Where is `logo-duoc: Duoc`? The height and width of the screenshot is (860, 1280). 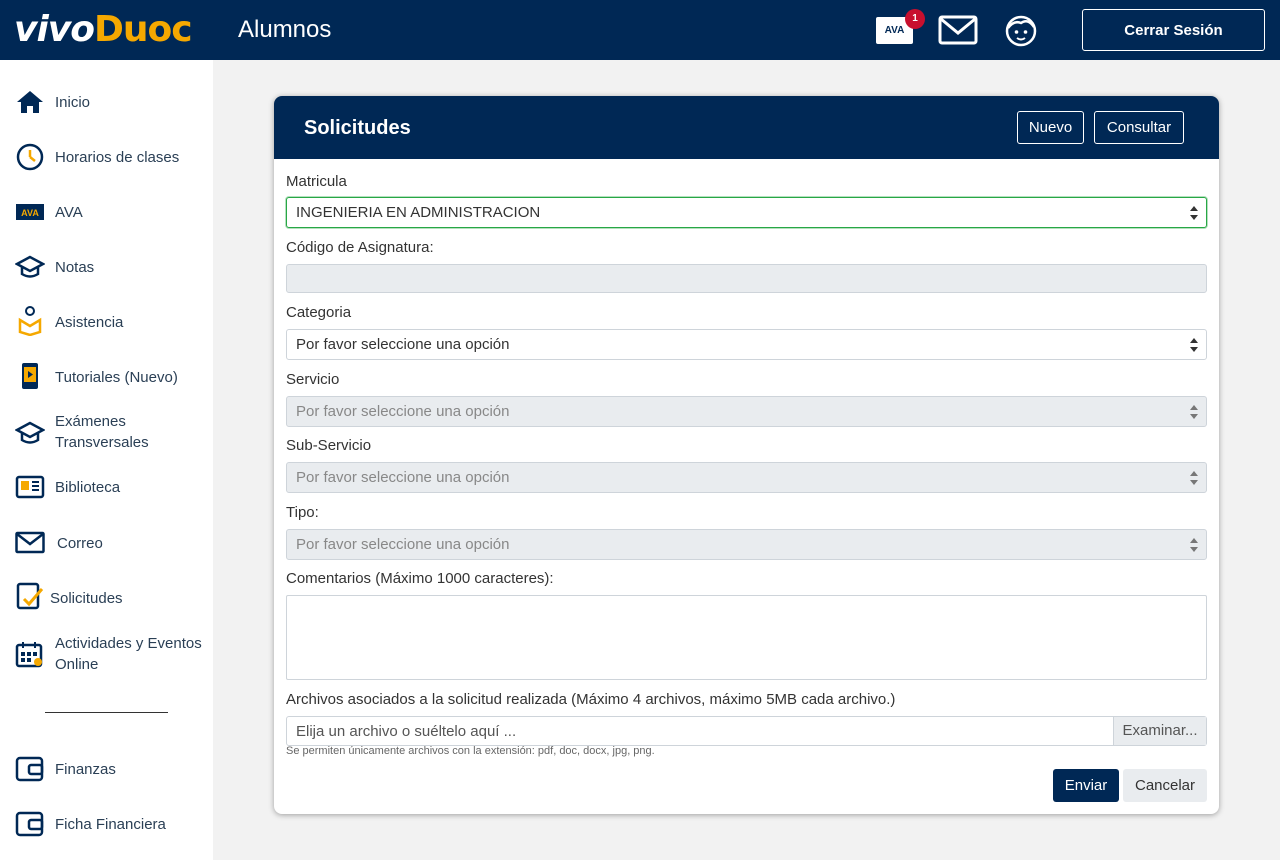 logo-duoc: Duoc is located at coordinates (143, 29).